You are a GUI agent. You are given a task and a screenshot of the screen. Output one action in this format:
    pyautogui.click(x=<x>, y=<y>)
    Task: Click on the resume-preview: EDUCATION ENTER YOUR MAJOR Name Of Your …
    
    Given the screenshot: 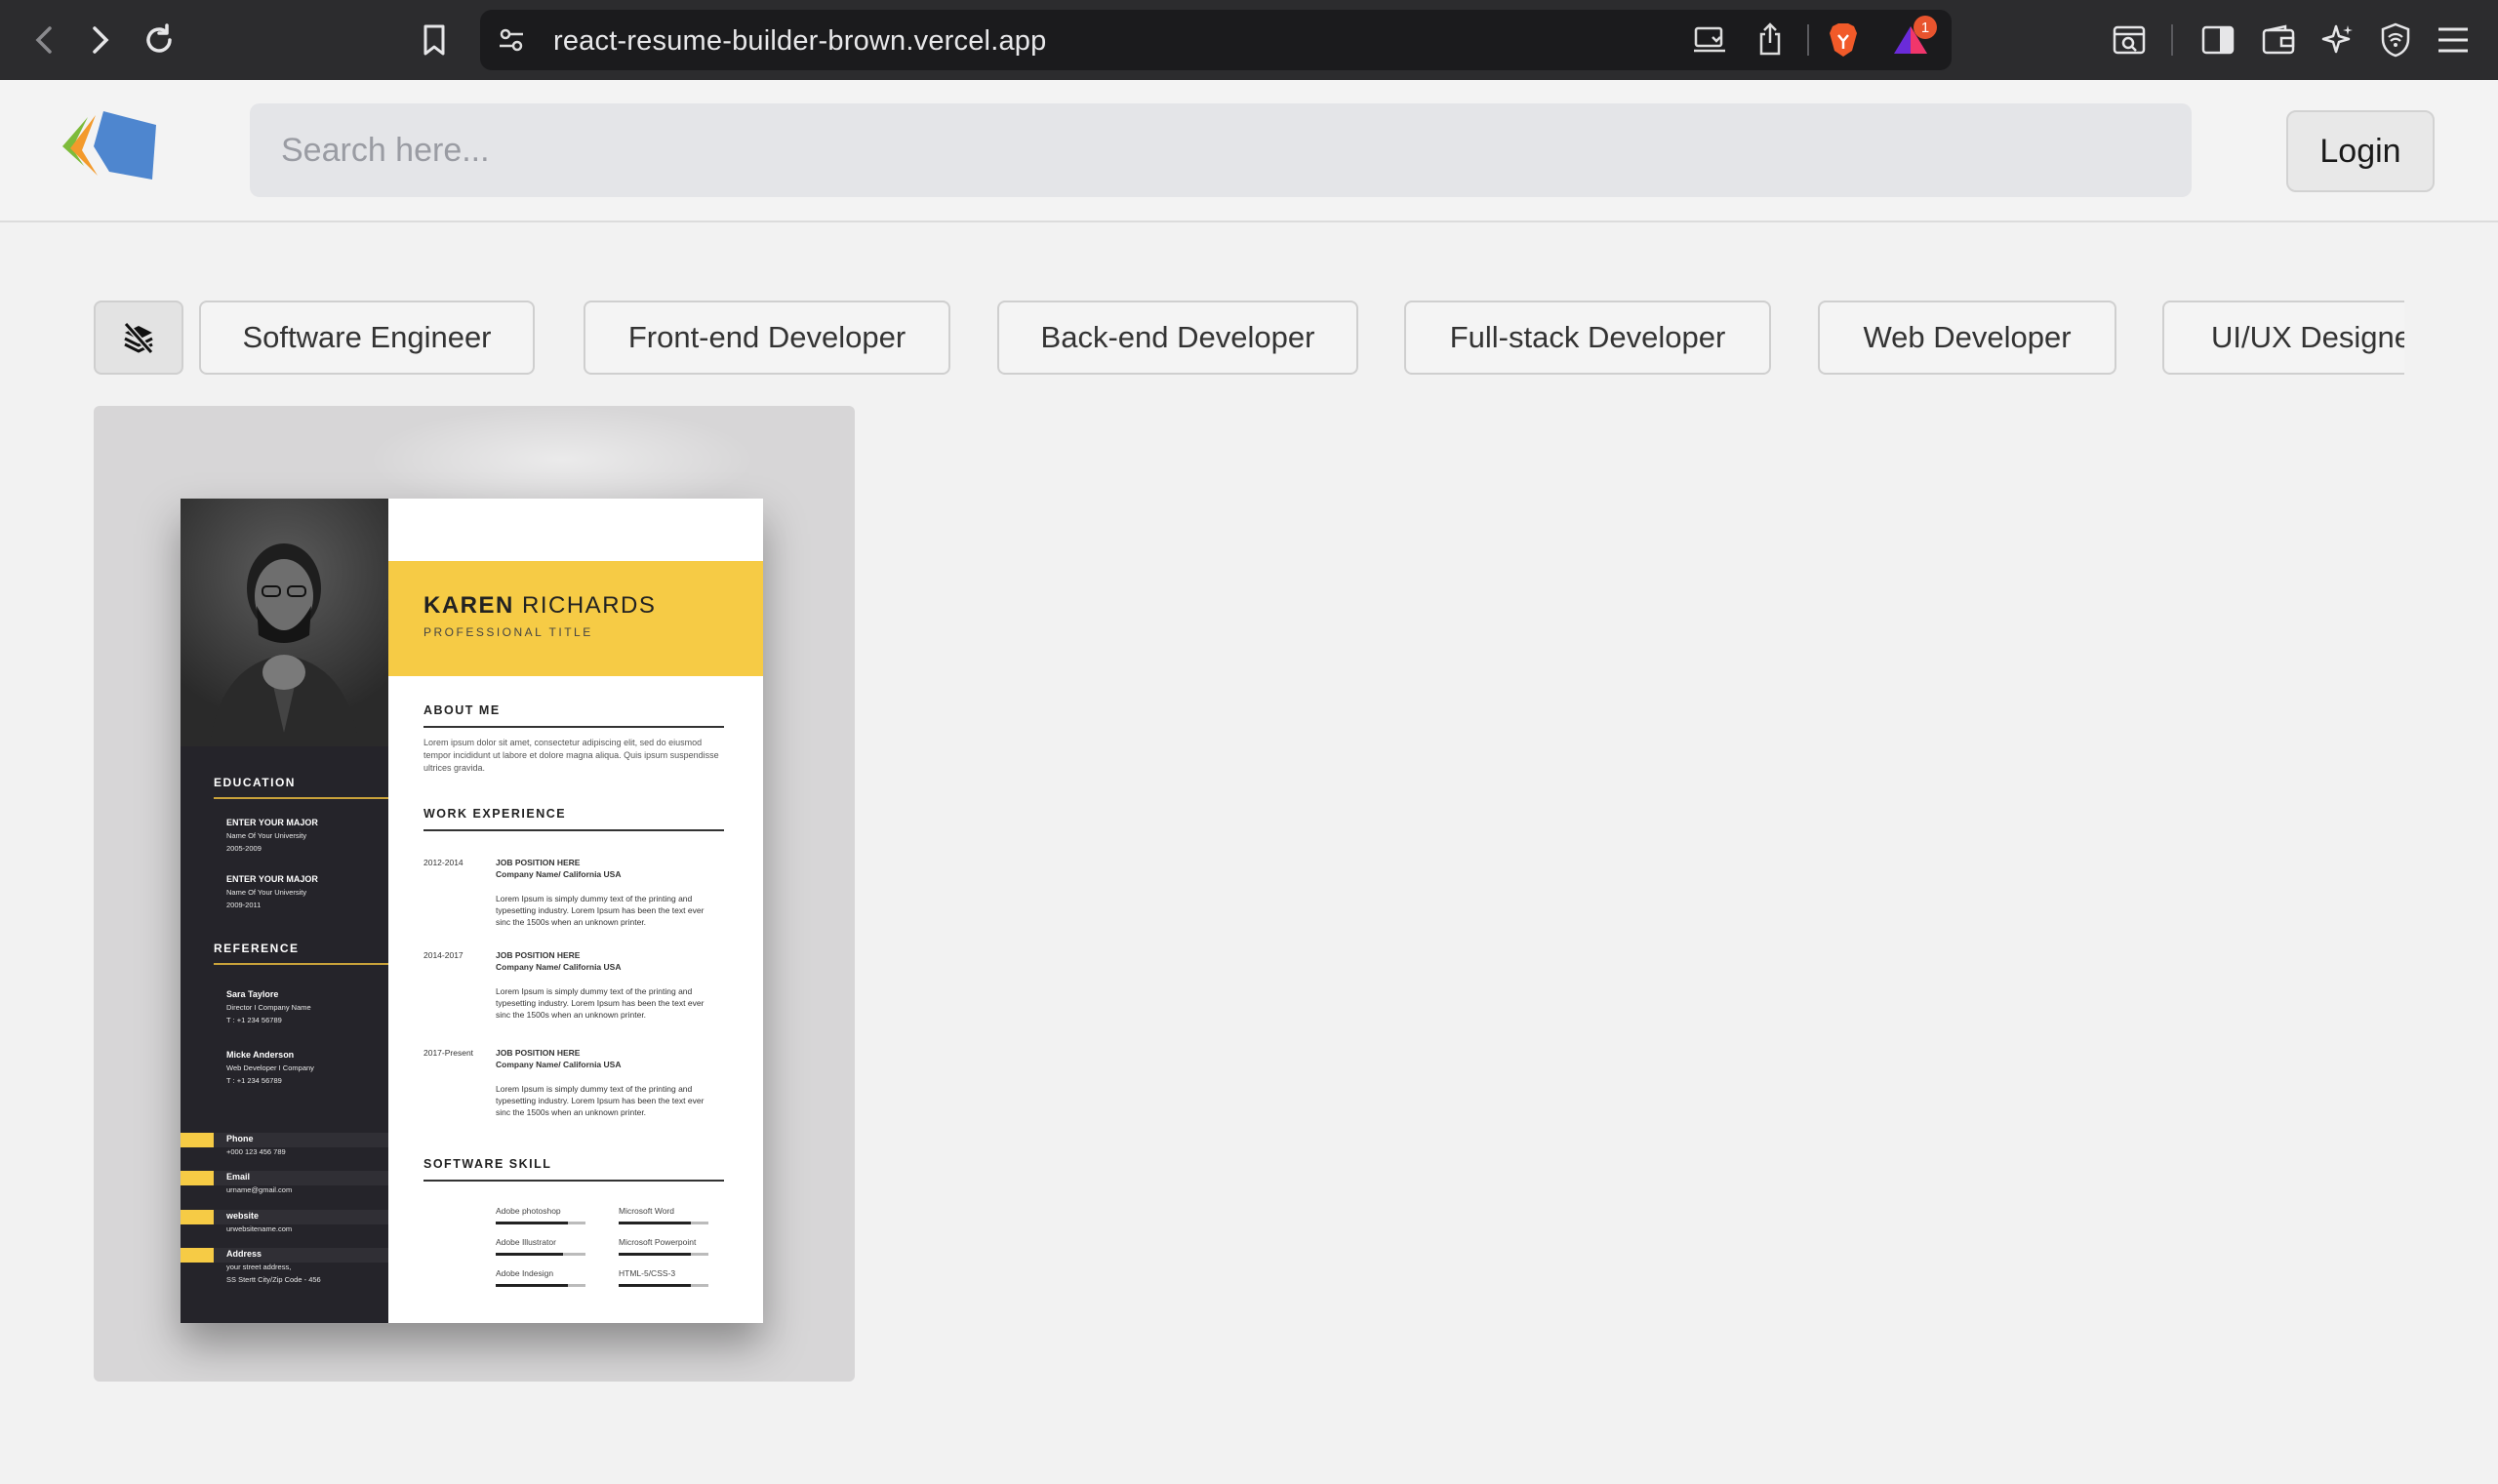 What is the action you would take?
    pyautogui.click(x=472, y=911)
    